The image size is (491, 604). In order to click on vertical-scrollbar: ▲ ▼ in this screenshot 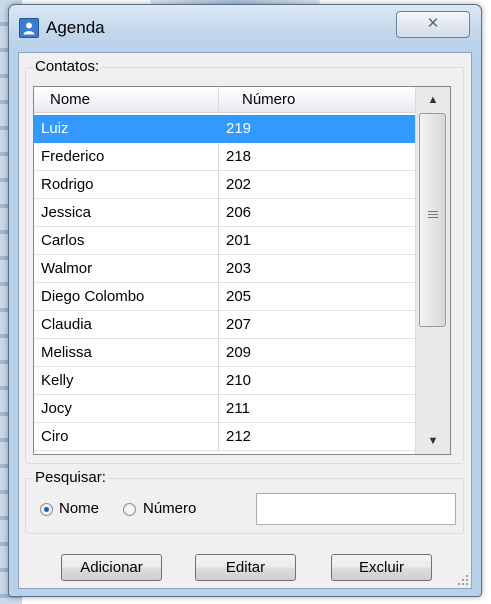, I will do `click(432, 270)`.